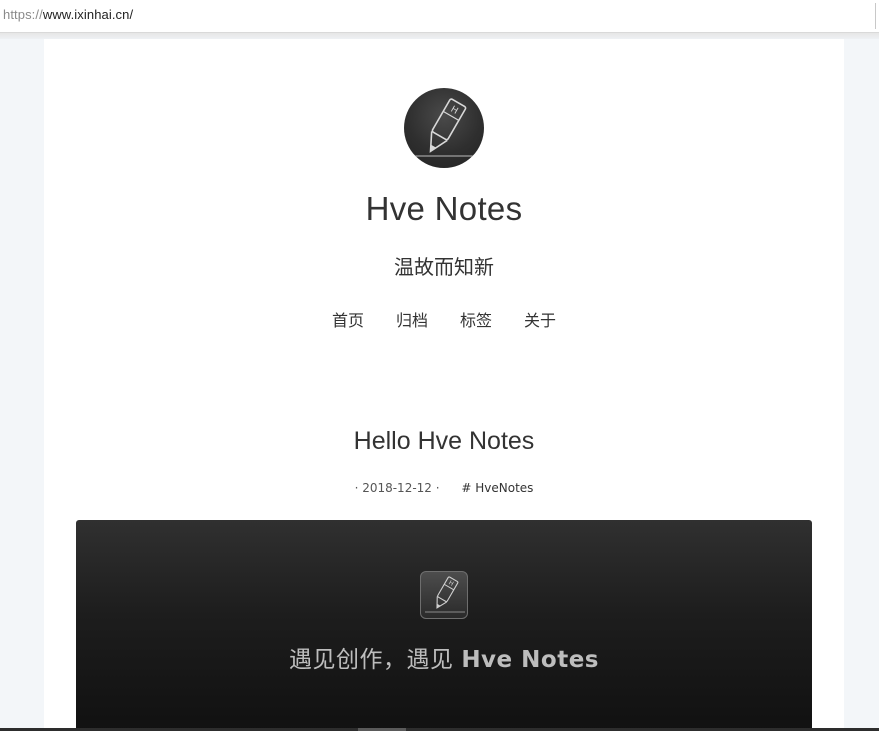 This screenshot has height=731, width=879. Describe the element at coordinates (23, 14) in the screenshot. I see `url-scheme: https://` at that location.